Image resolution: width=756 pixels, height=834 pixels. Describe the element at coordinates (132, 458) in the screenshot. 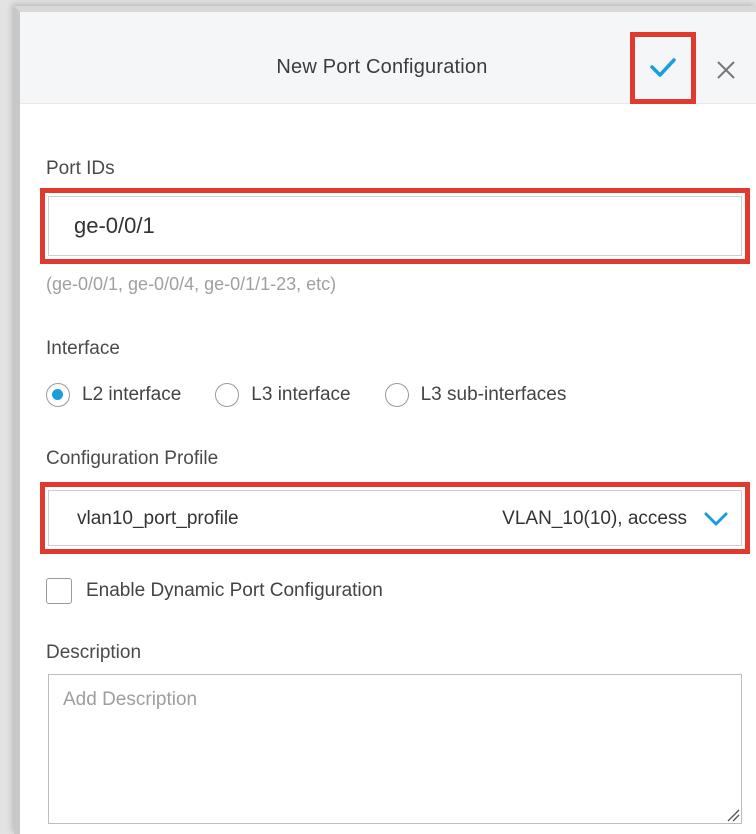

I see `configuration-profile-label: Configuration Profile` at that location.